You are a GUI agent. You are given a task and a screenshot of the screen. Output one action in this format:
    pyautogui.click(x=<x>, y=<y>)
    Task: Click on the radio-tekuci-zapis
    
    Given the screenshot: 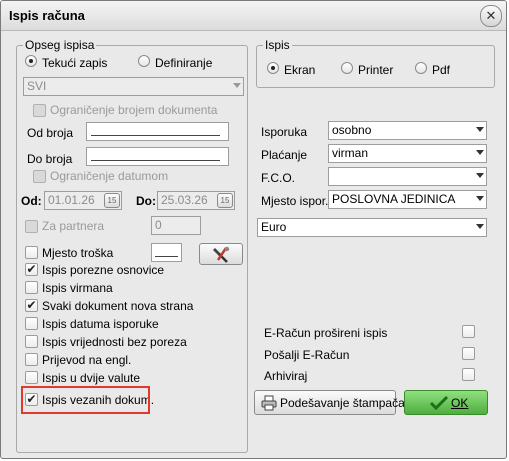 What is the action you would take?
    pyautogui.click(x=31, y=61)
    